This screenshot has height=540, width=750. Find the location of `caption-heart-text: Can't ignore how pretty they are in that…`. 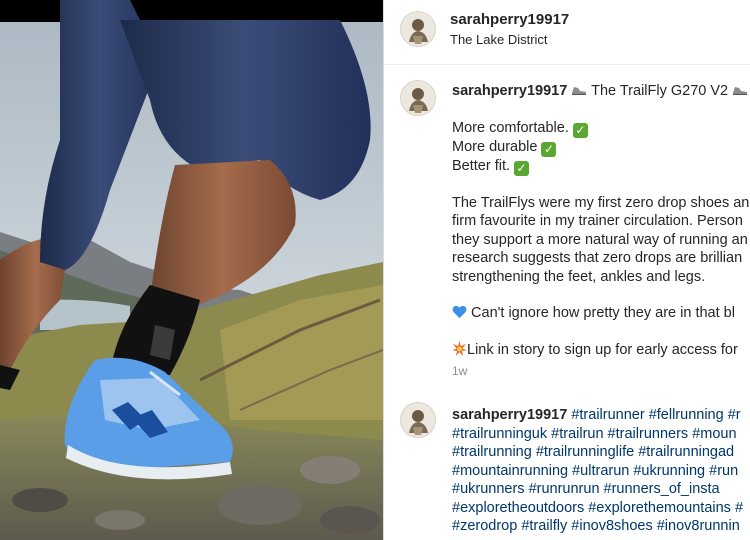

caption-heart-text: Can't ignore how pretty they are in that… is located at coordinates (603, 313).